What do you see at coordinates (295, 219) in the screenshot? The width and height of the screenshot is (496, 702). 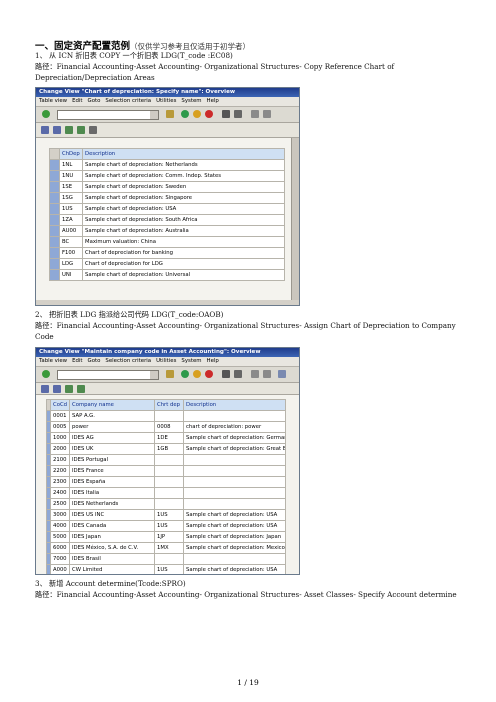 I see `vertical-scrollbar` at bounding box center [295, 219].